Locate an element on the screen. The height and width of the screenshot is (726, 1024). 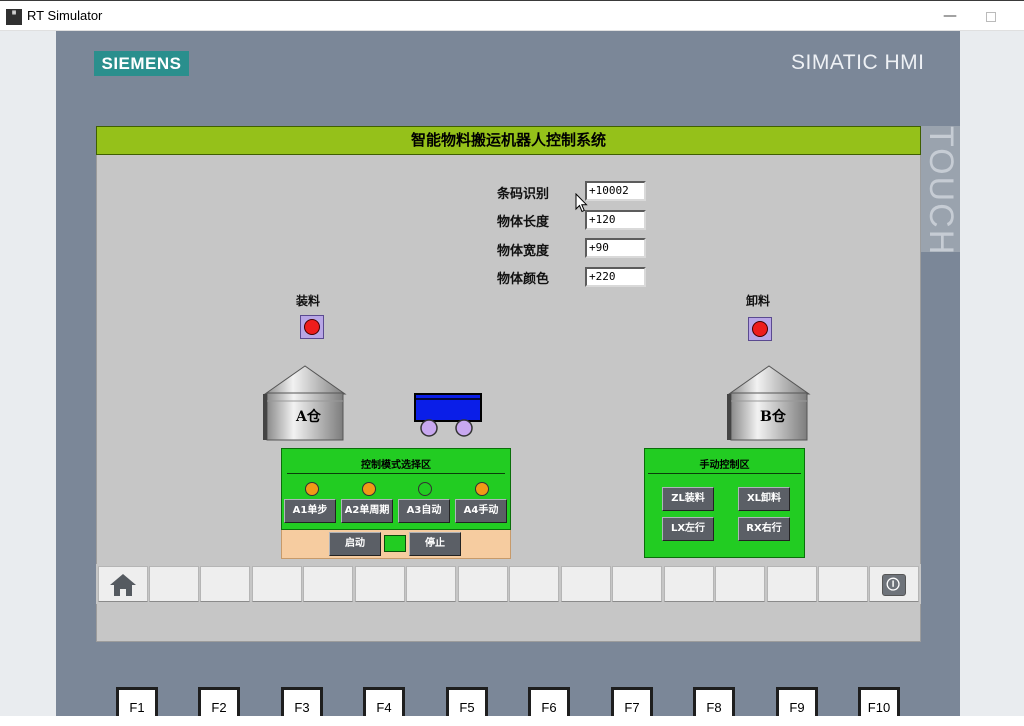
lx-move-left-button: LX左行 is located at coordinates (688, 529).